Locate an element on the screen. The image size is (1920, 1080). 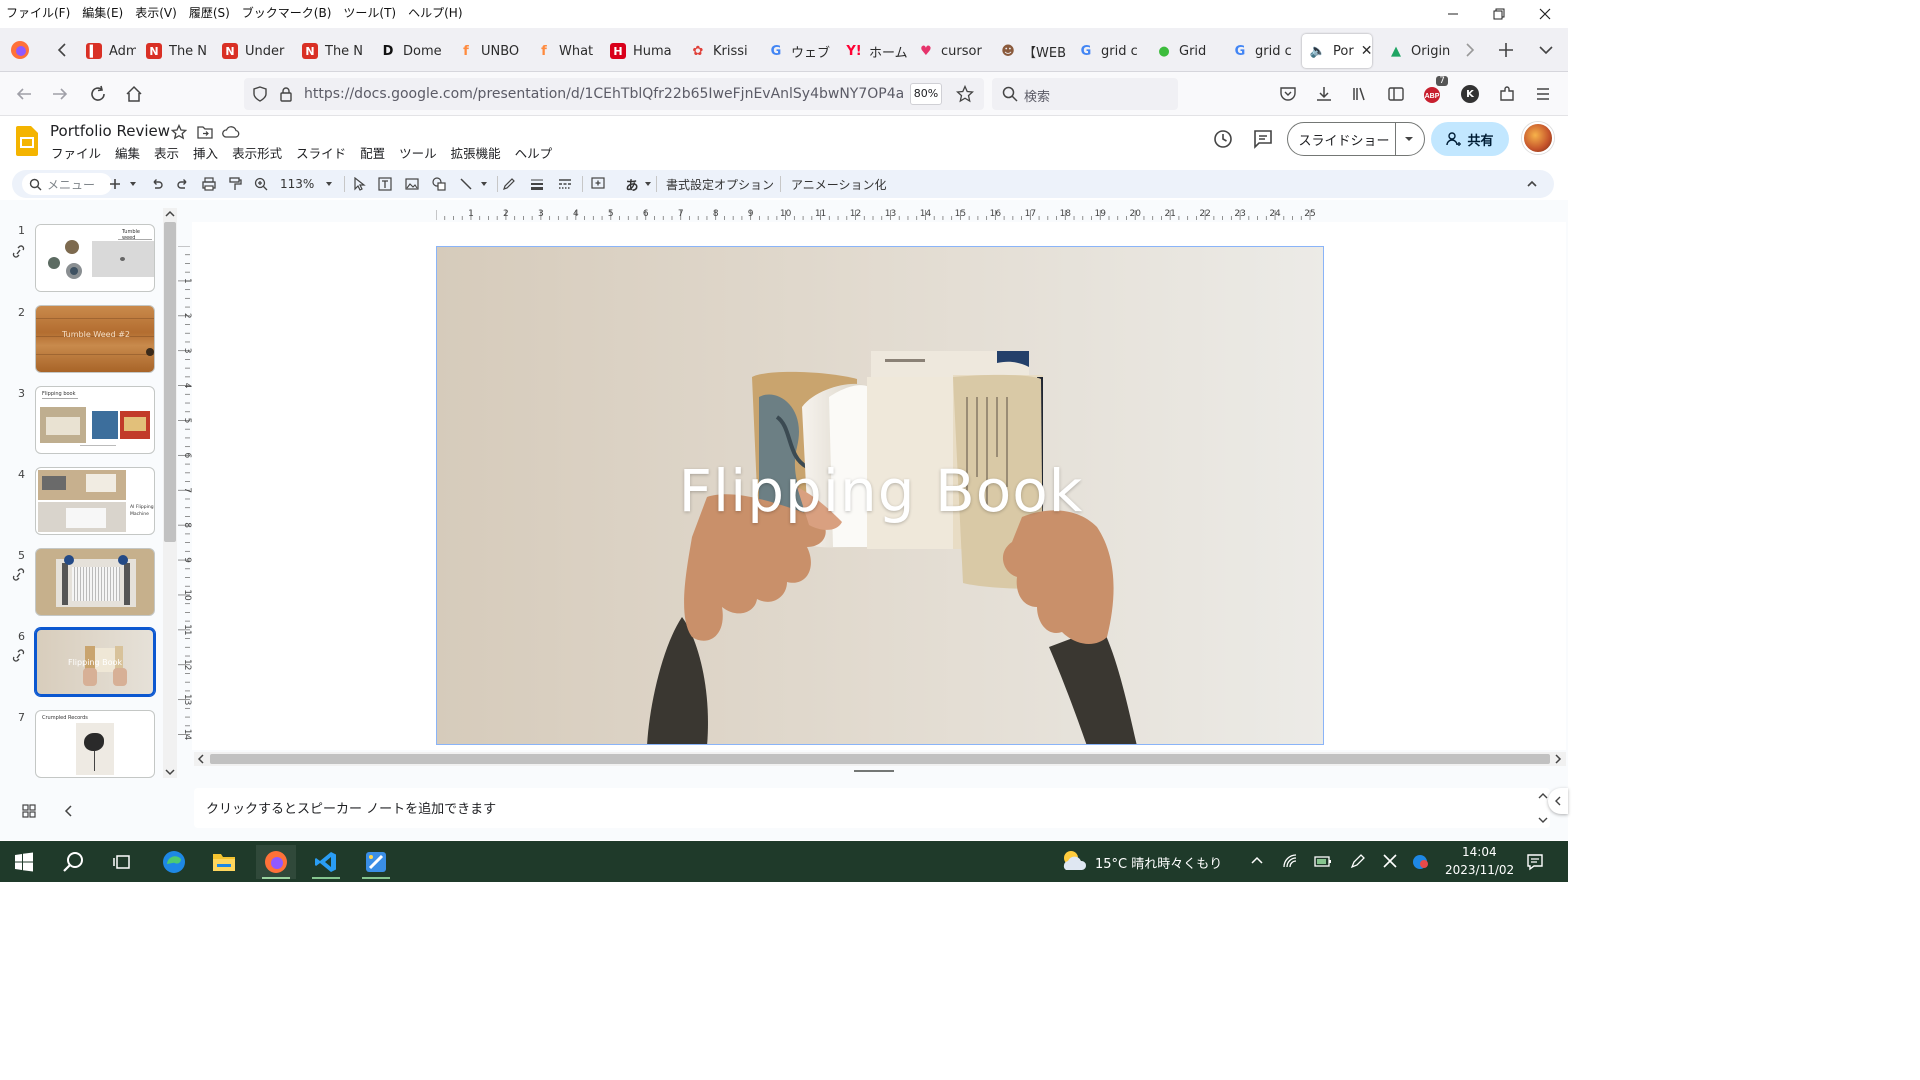
border-color-button is located at coordinates (509, 184).